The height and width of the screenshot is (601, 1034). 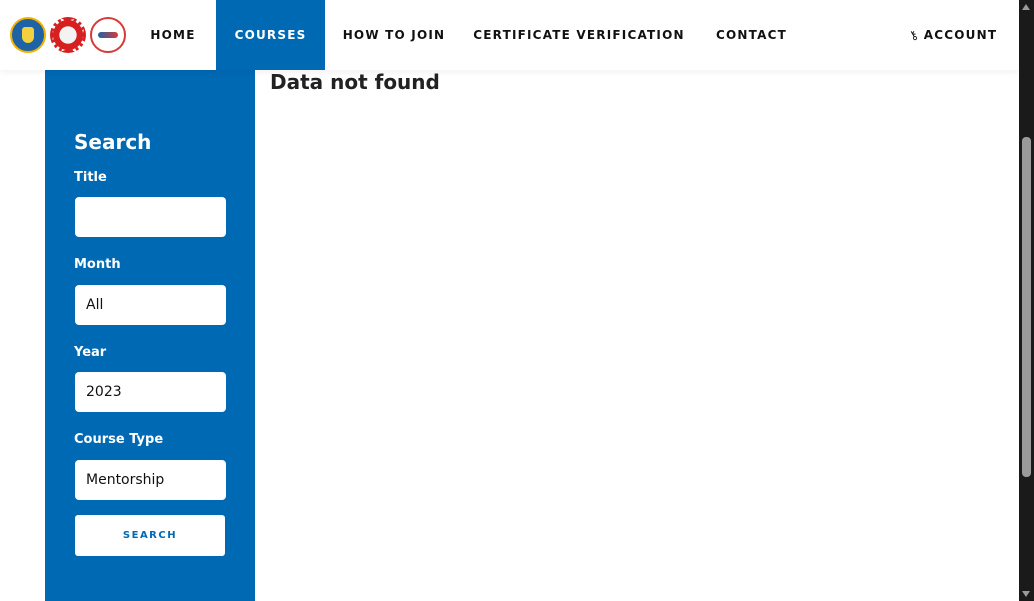 I want to click on nav-account: ⚷ ACCOUNT, so click(x=953, y=35).